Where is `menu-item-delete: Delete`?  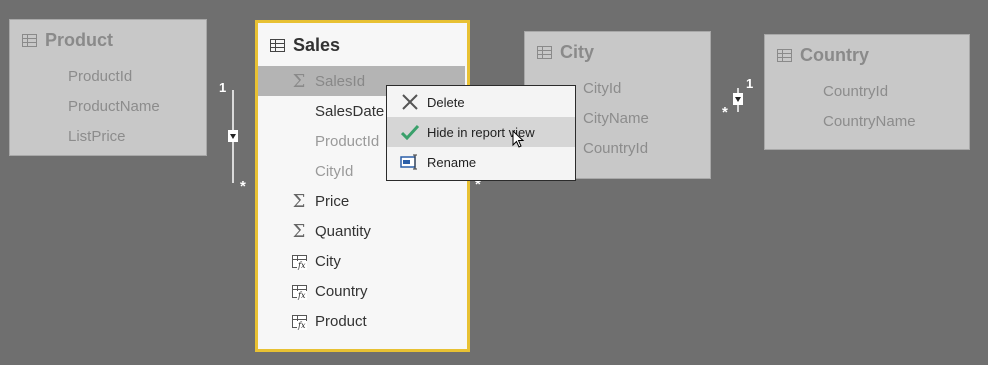 menu-item-delete: Delete is located at coordinates (481, 102).